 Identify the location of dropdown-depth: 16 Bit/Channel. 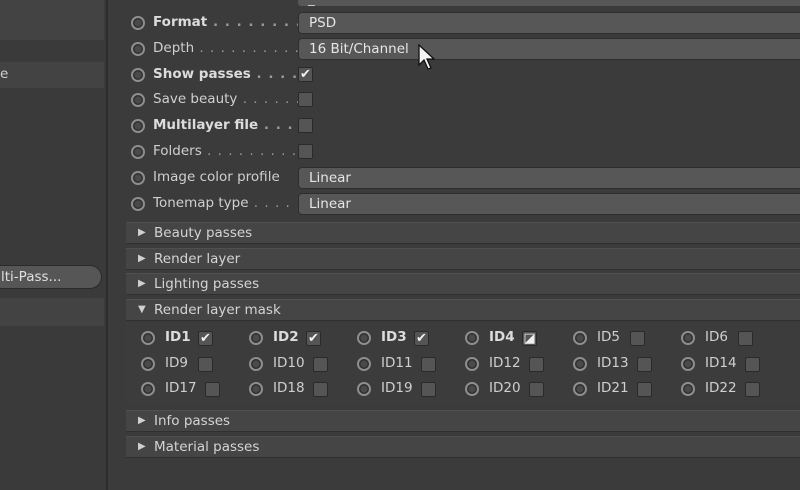
(549, 48).